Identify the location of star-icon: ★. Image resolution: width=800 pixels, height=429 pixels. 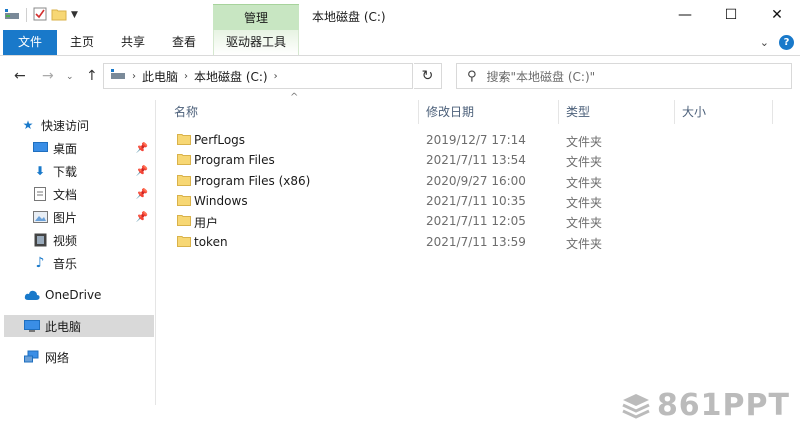
(28, 125).